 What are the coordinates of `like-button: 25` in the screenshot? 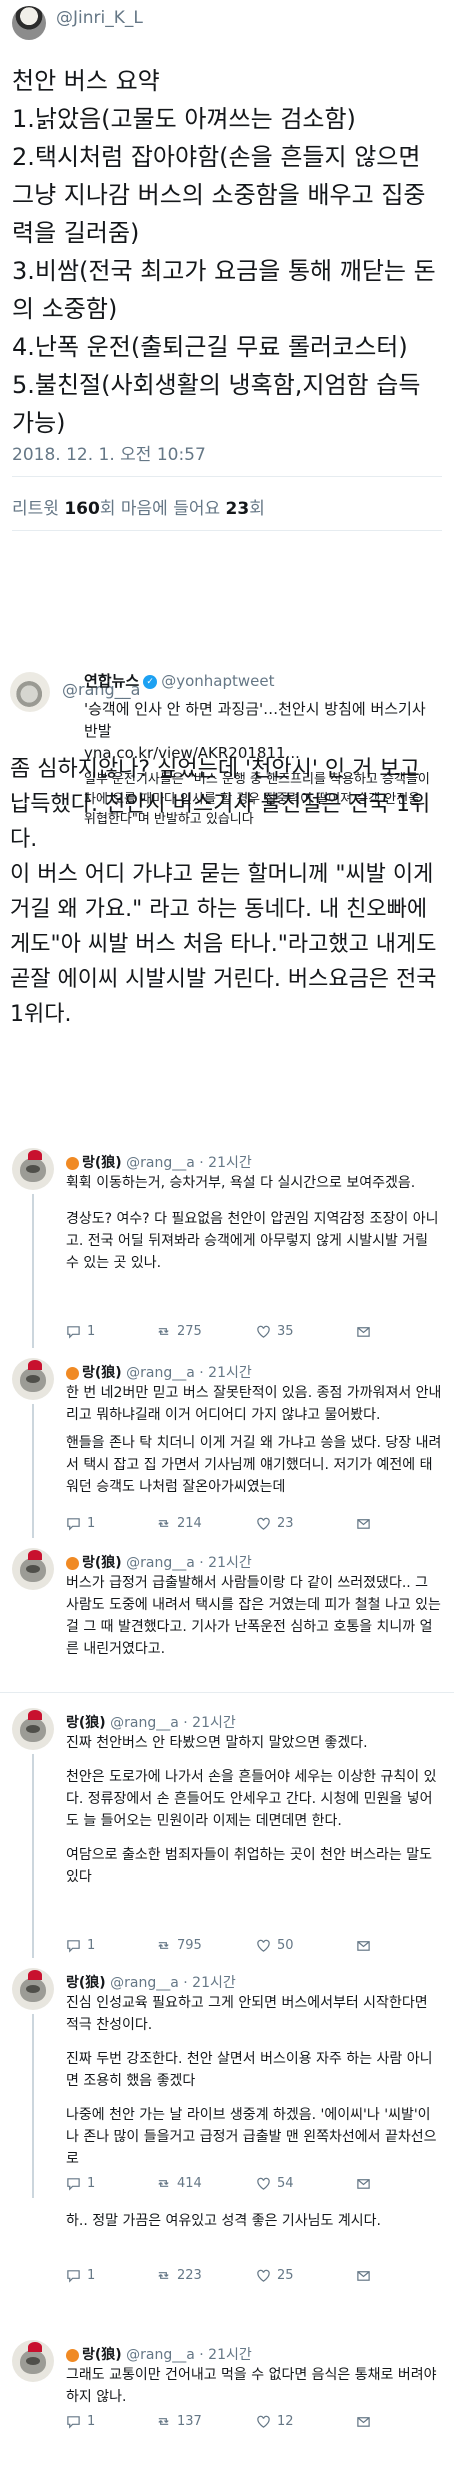 It's located at (275, 2275).